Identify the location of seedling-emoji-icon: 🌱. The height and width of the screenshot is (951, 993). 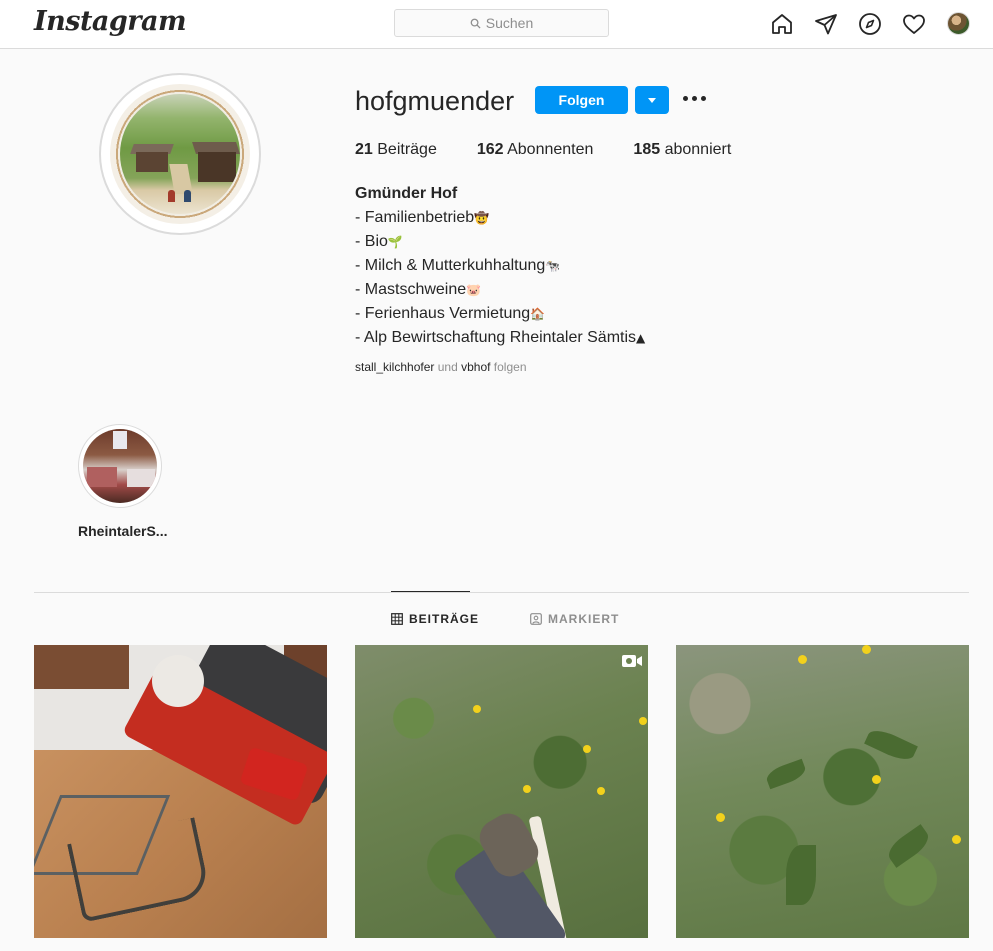
(395, 242).